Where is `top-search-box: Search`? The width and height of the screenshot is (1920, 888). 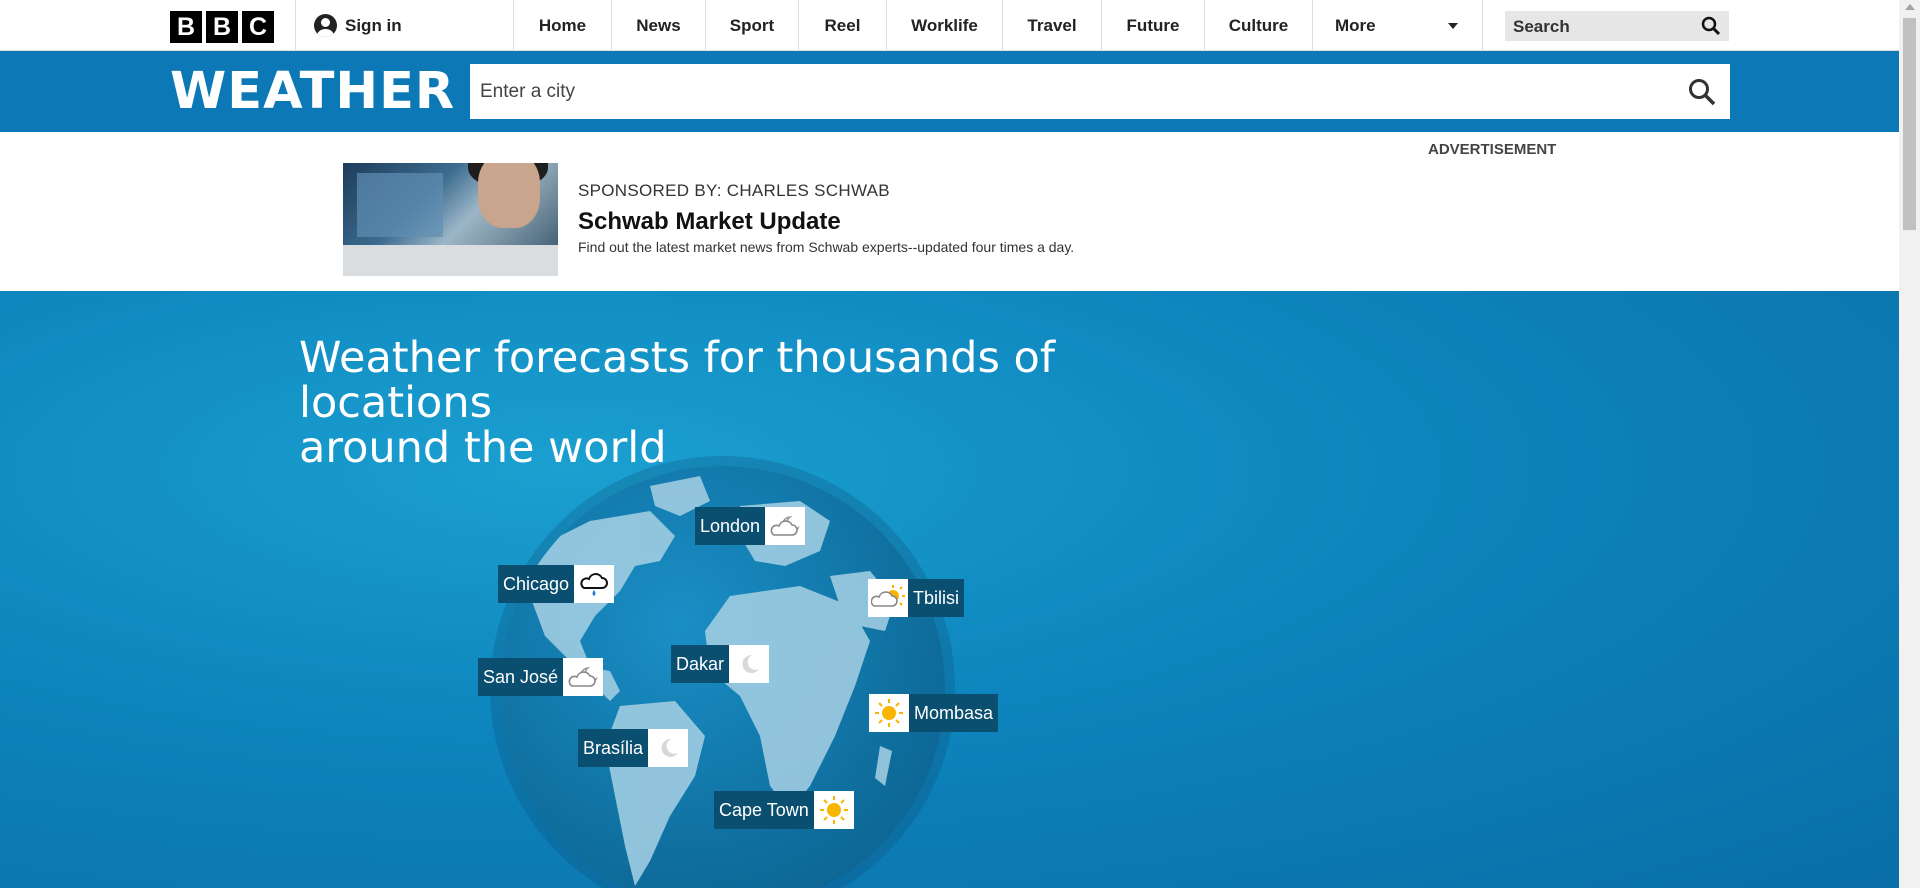
top-search-box: Search is located at coordinates (1617, 26).